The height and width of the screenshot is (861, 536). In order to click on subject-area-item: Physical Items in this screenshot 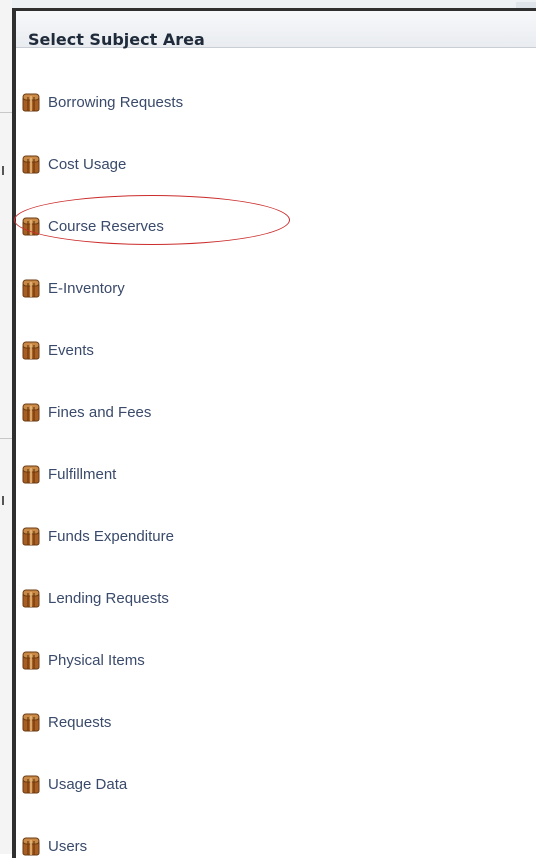, I will do `click(82, 660)`.